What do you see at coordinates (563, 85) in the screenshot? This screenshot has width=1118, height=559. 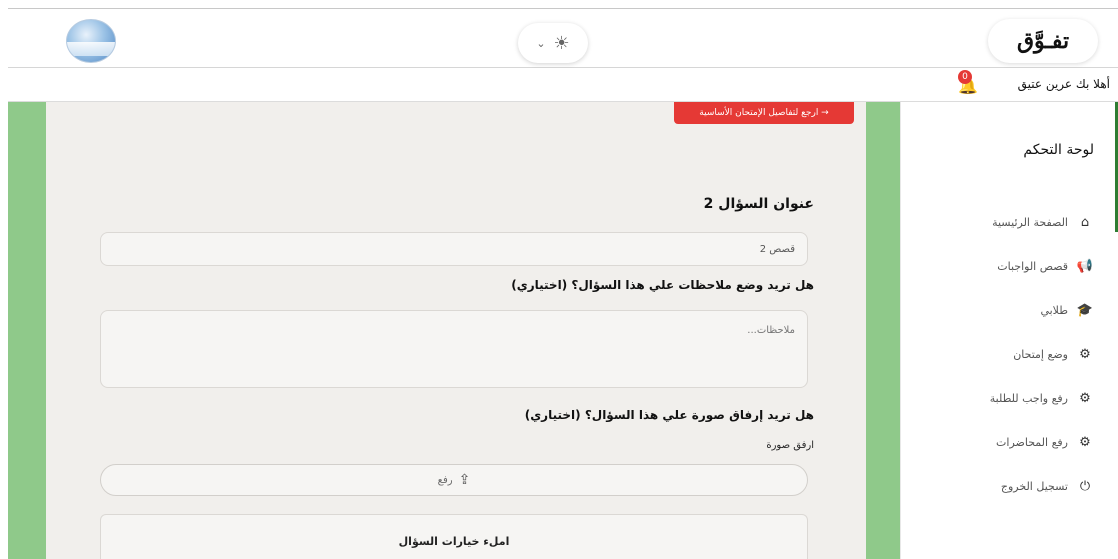 I see `greeting-bar: أهلا بك عرين عتيق 🔔 0` at bounding box center [563, 85].